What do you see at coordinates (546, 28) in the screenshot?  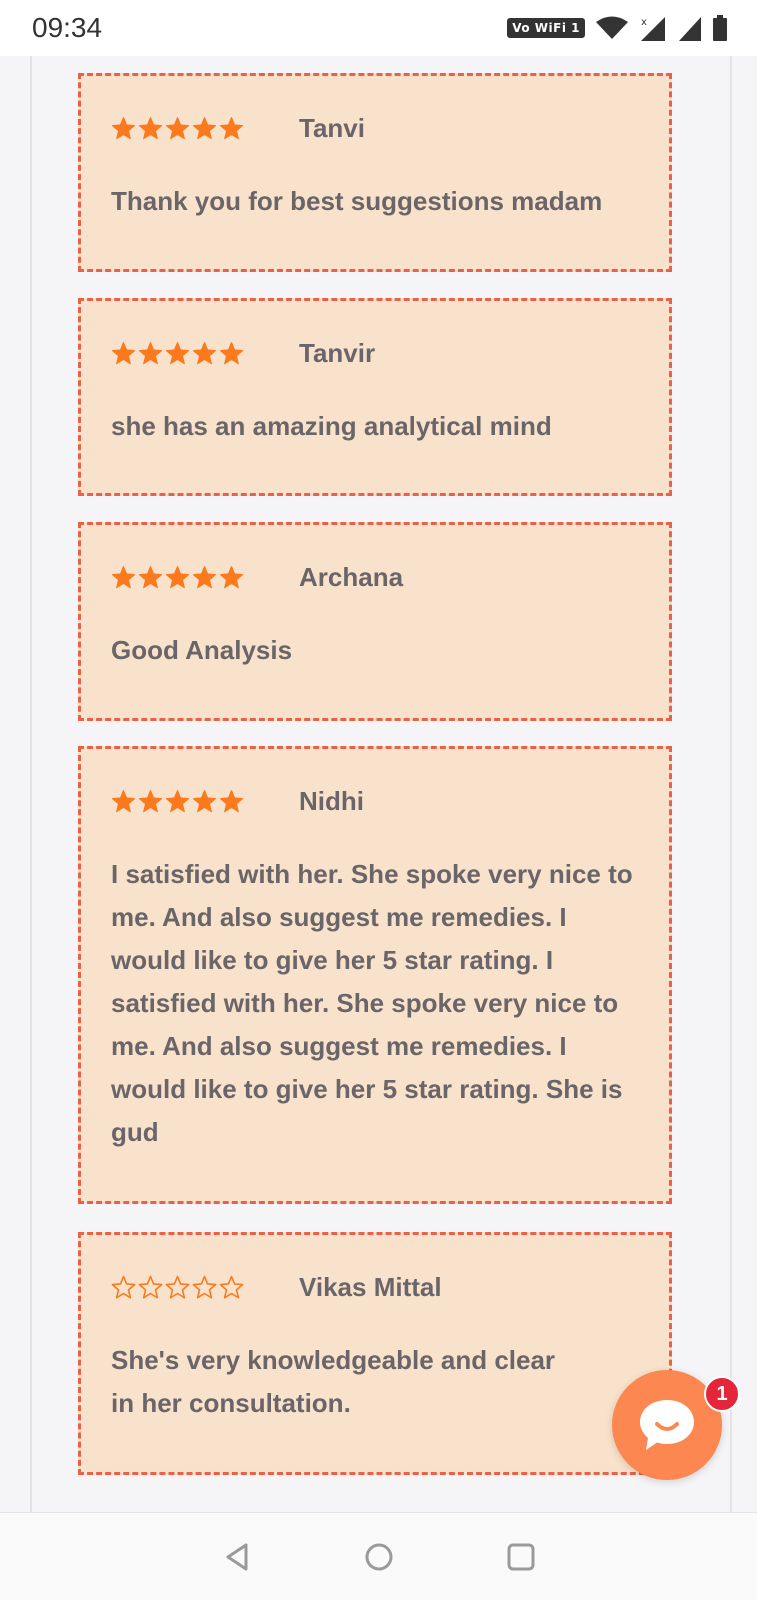 I see `vowifi-indicator: Vo WiFi 1` at bounding box center [546, 28].